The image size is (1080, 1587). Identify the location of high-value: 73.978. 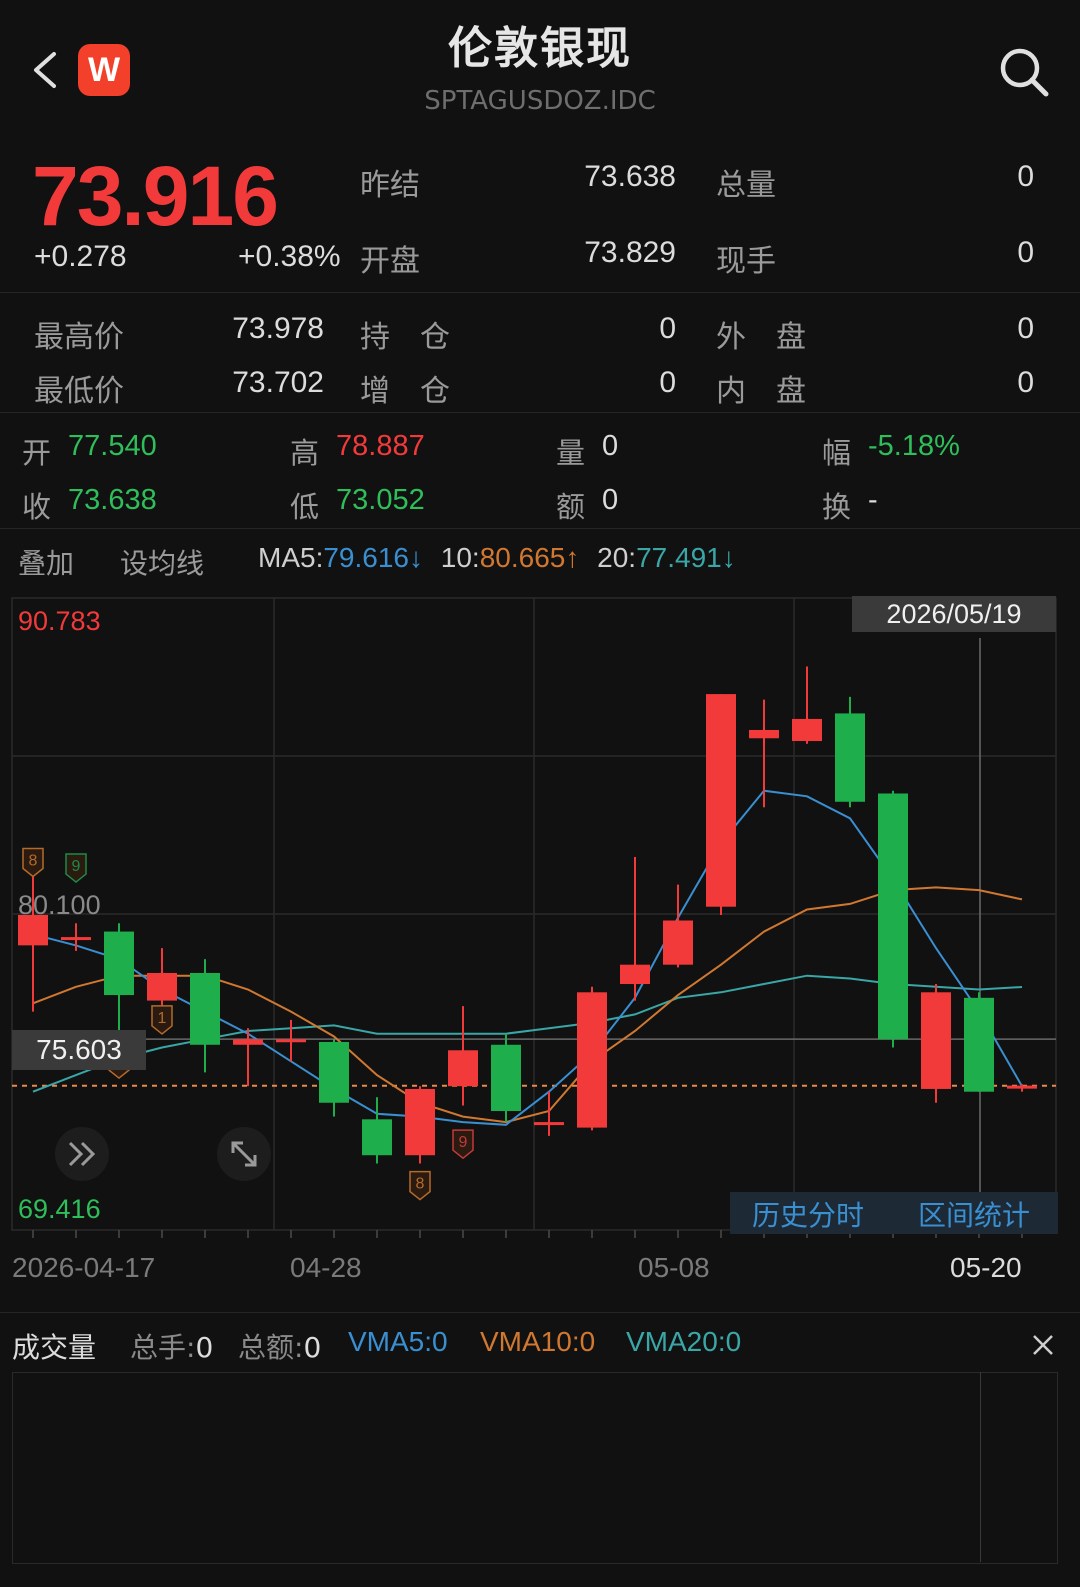
(278, 328).